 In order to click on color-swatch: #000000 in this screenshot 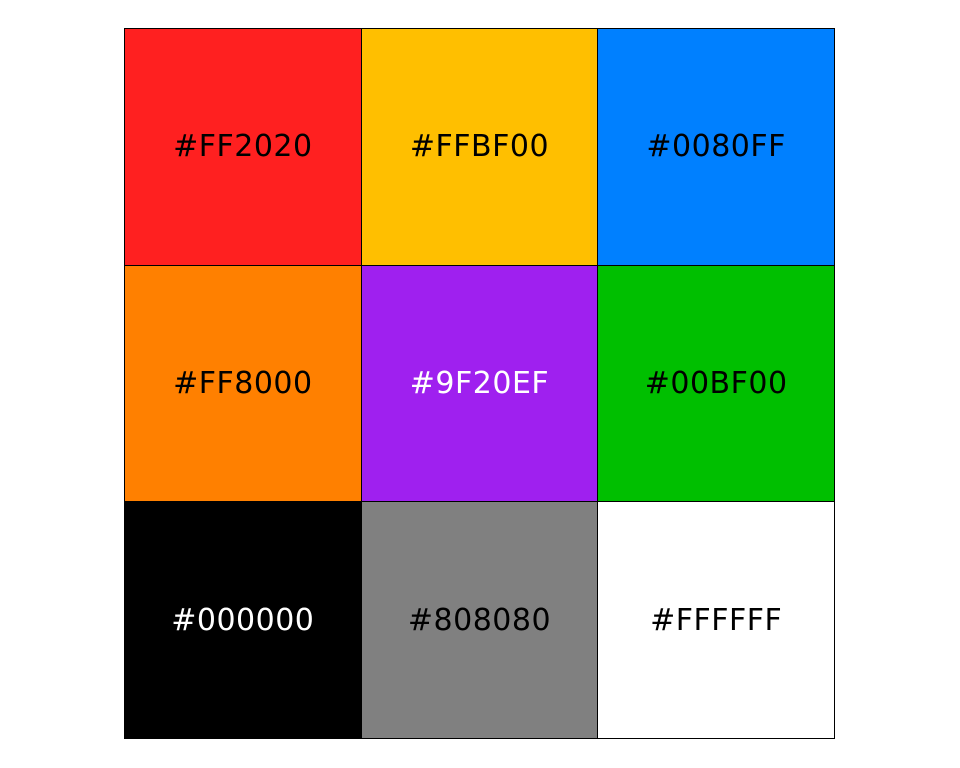, I will do `click(243, 620)`.